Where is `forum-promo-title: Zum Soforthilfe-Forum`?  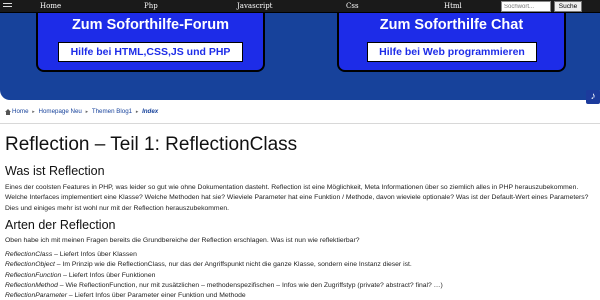 forum-promo-title: Zum Soforthilfe-Forum is located at coordinates (150, 25).